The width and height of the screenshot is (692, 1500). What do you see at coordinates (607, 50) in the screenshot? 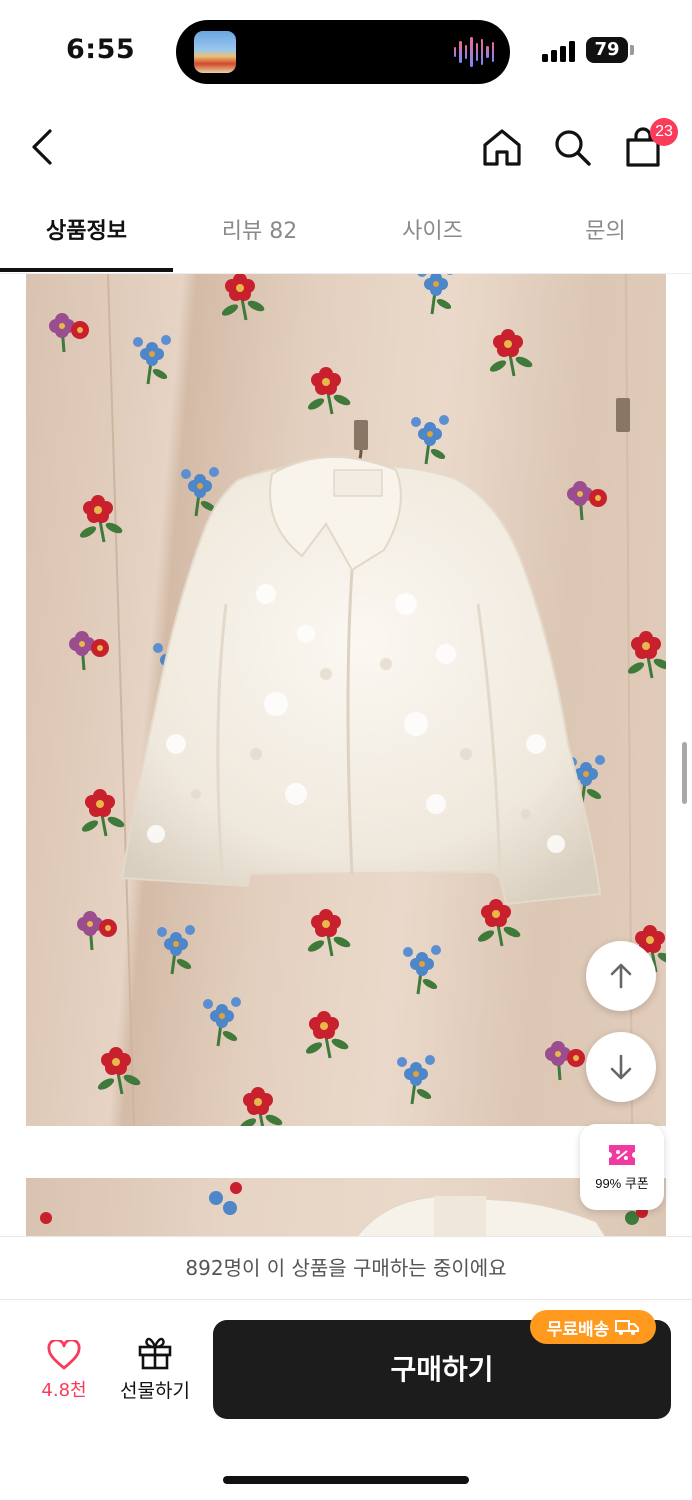
I see `battery-icon: 79` at bounding box center [607, 50].